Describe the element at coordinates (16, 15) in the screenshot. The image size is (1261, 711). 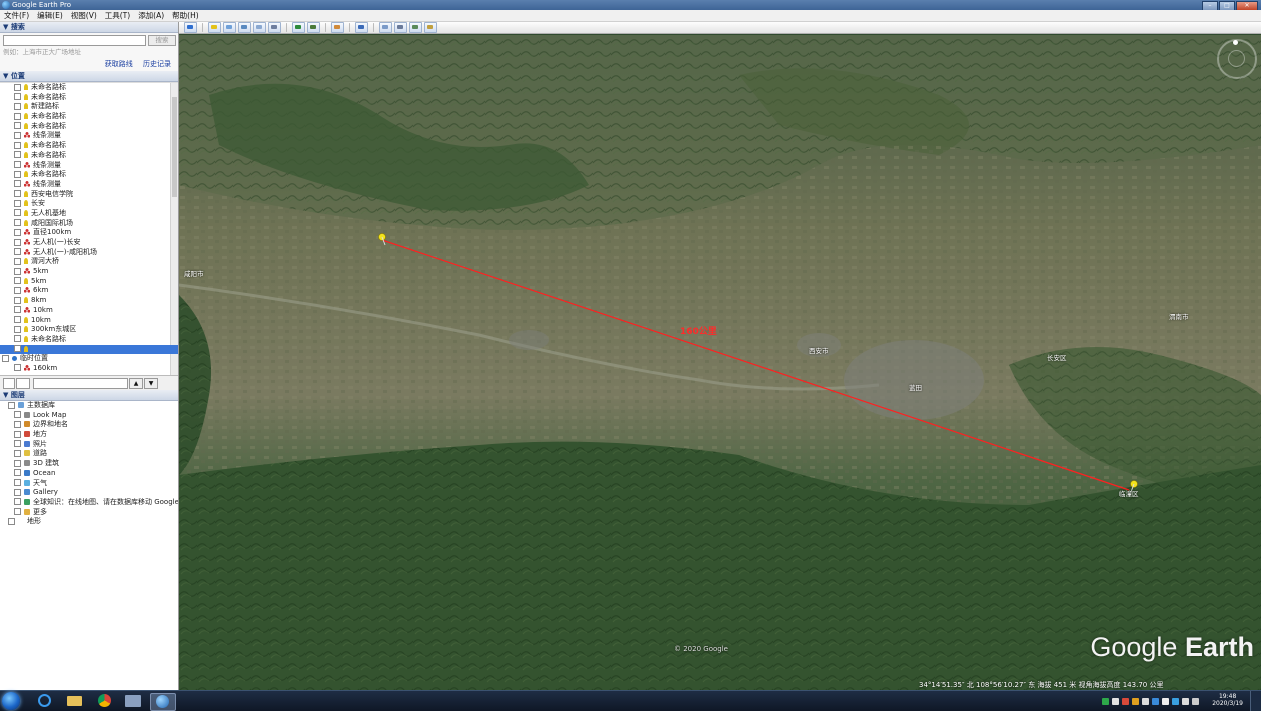
I see `menu-file: 文件(F)` at that location.